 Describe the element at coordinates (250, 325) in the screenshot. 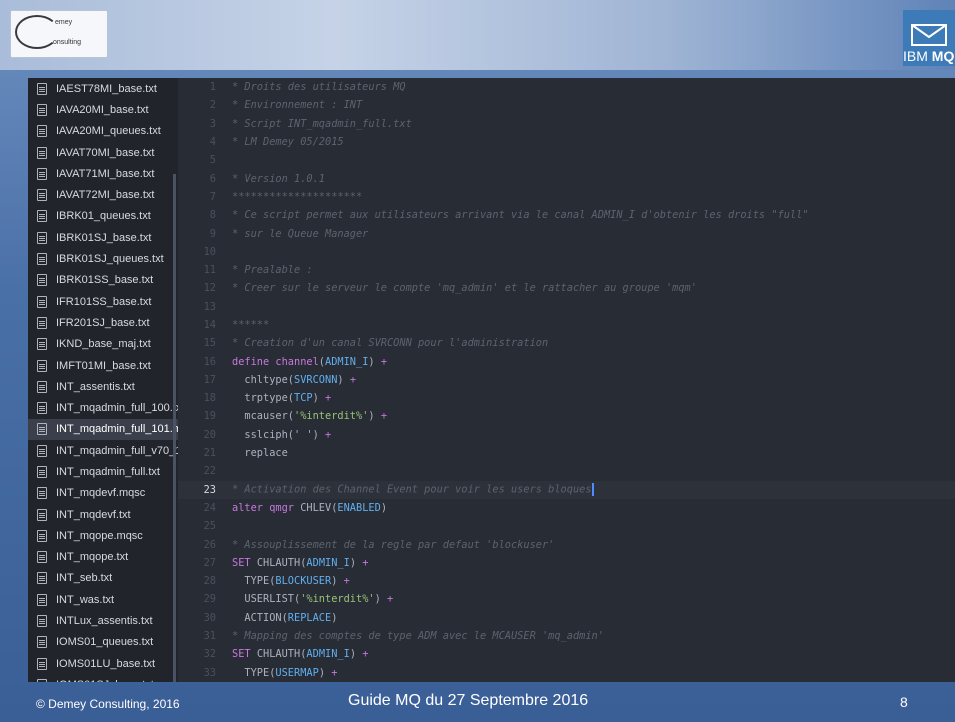

I see `code-text: ******` at that location.